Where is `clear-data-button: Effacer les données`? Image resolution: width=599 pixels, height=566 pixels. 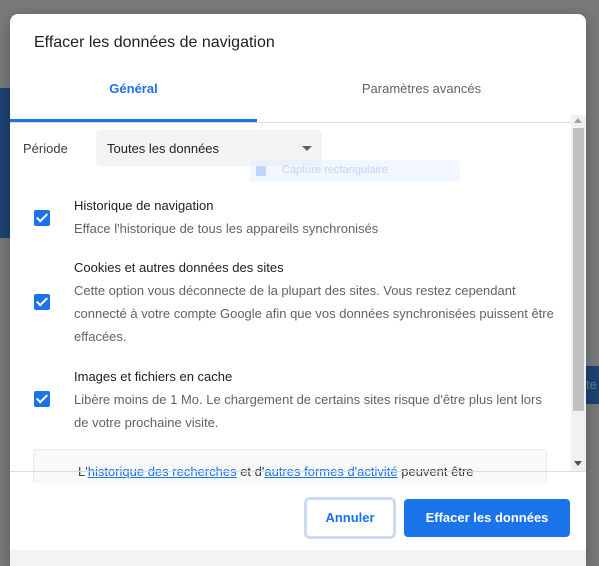
clear-data-button: Effacer les données is located at coordinates (487, 518).